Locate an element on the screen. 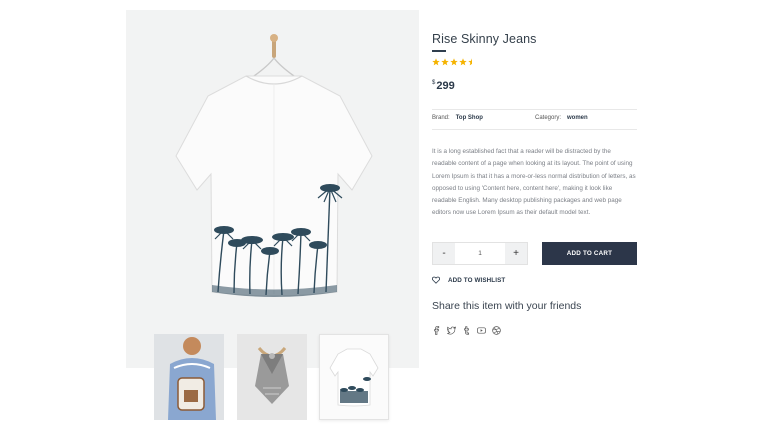  backpack-image is located at coordinates (189, 377).